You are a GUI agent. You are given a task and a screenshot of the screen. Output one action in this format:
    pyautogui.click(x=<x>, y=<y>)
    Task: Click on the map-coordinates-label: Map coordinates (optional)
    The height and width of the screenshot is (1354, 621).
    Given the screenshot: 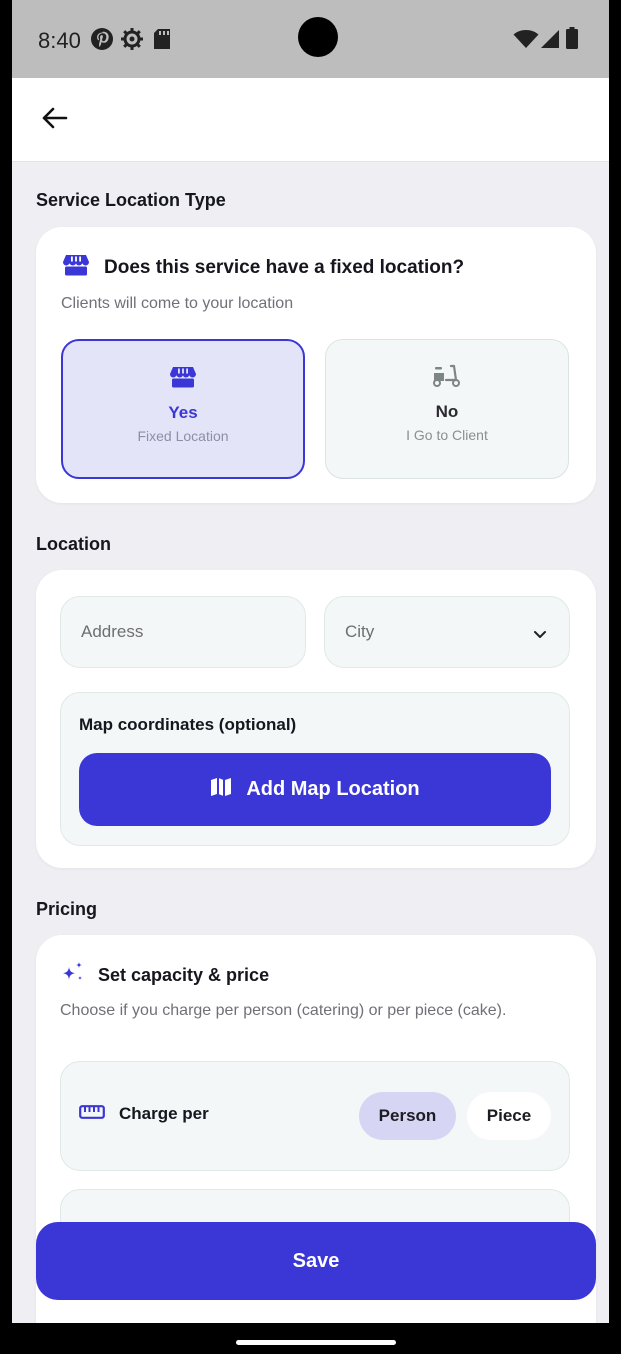 What is the action you would take?
    pyautogui.click(x=188, y=724)
    